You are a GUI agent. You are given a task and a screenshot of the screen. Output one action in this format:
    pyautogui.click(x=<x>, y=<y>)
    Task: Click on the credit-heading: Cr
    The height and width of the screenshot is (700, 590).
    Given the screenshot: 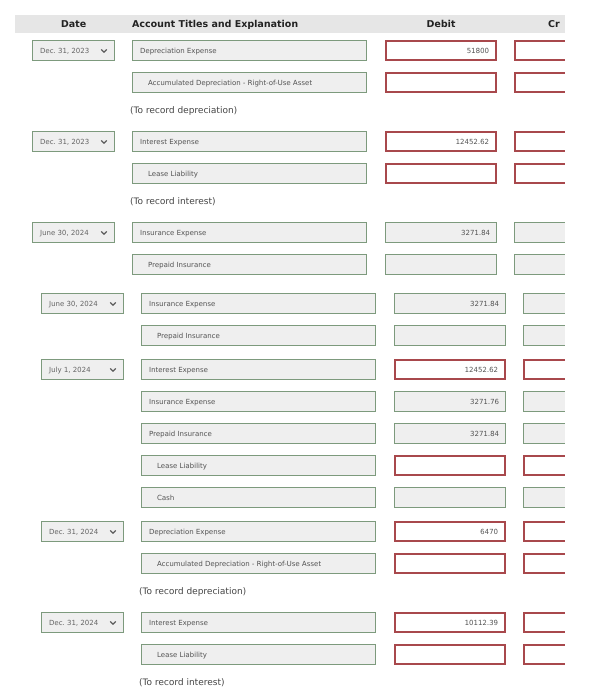 What is the action you would take?
    pyautogui.click(x=554, y=24)
    